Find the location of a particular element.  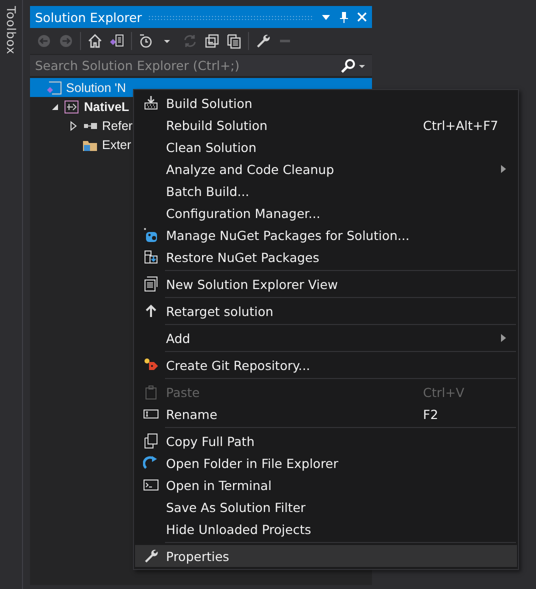

tree-item-label: Exter is located at coordinates (117, 145).